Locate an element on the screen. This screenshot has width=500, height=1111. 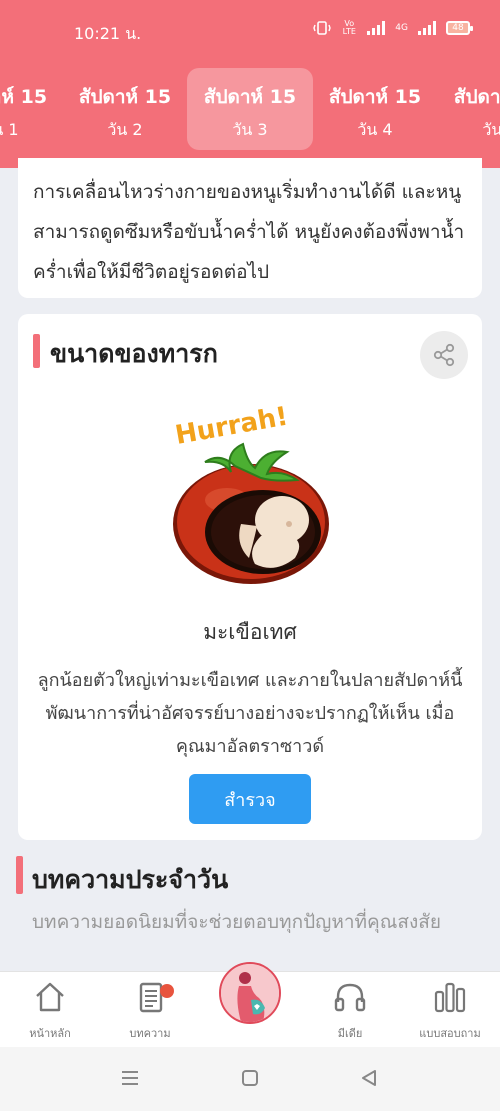
share-button is located at coordinates (444, 355).